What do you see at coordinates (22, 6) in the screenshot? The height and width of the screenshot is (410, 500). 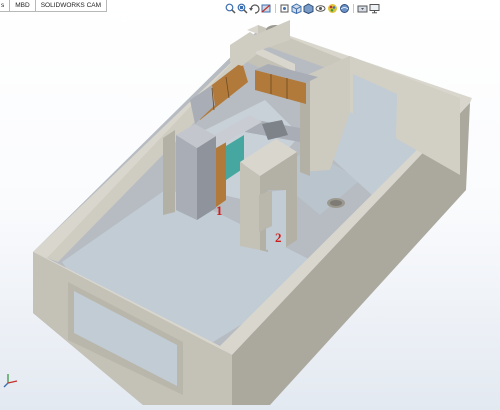 I see `tab-mbd: MBD` at bounding box center [22, 6].